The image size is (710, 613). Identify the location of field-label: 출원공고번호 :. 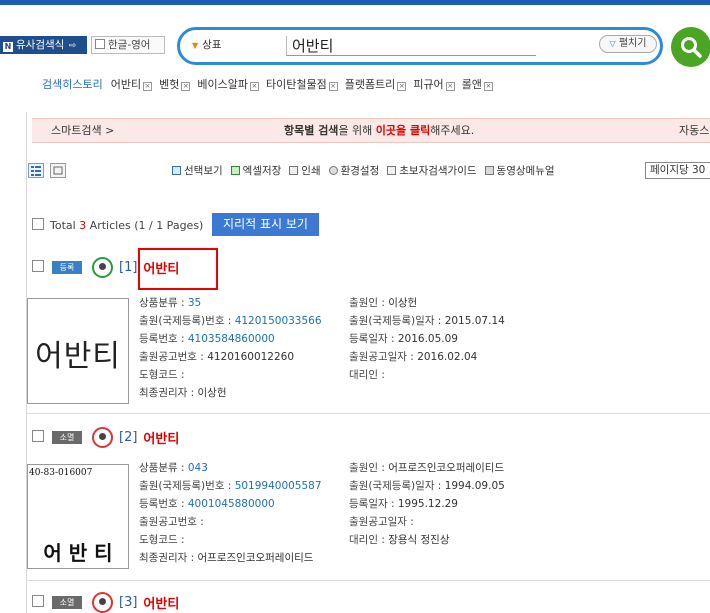
(171, 522).